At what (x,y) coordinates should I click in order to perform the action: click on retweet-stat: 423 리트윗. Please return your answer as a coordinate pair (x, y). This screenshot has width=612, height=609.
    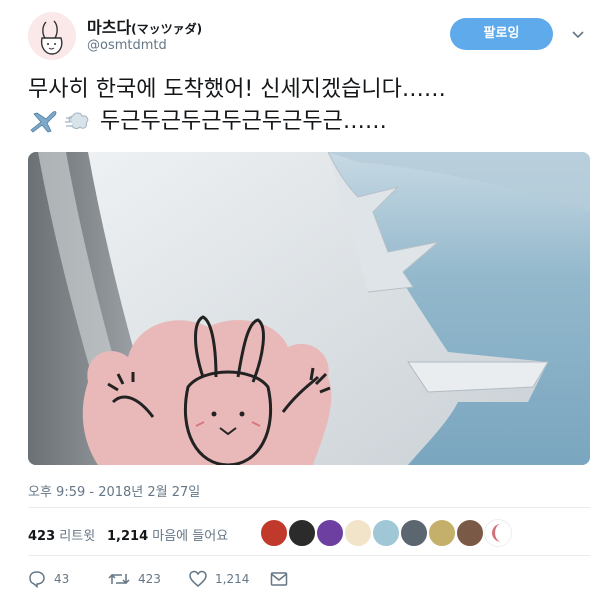
    Looking at the image, I should click on (61, 534).